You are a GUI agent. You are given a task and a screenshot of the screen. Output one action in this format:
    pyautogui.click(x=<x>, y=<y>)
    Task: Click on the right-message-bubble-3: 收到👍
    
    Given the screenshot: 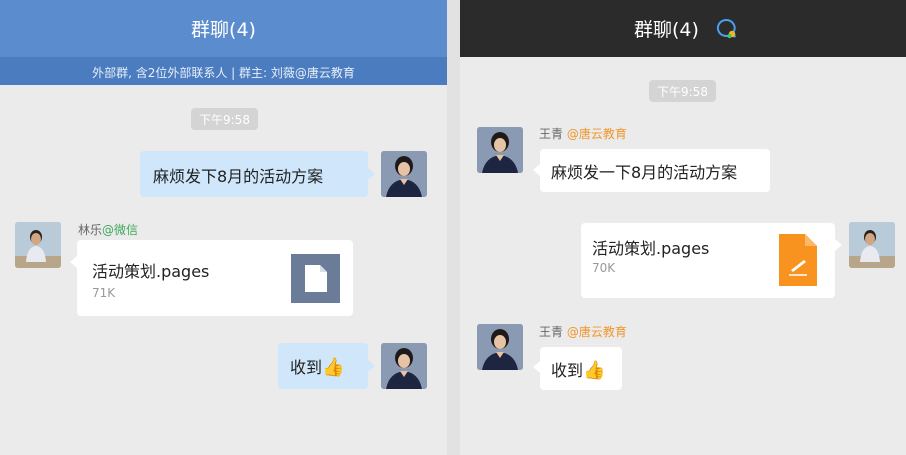 What is the action you would take?
    pyautogui.click(x=581, y=368)
    